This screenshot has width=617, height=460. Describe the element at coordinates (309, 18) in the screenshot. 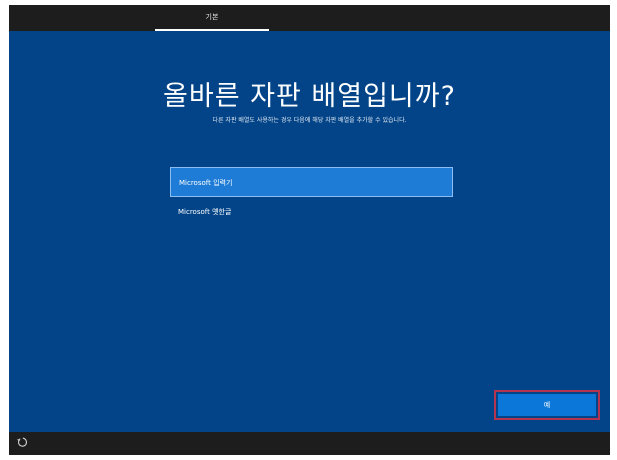

I see `top-bar: 기본` at that location.